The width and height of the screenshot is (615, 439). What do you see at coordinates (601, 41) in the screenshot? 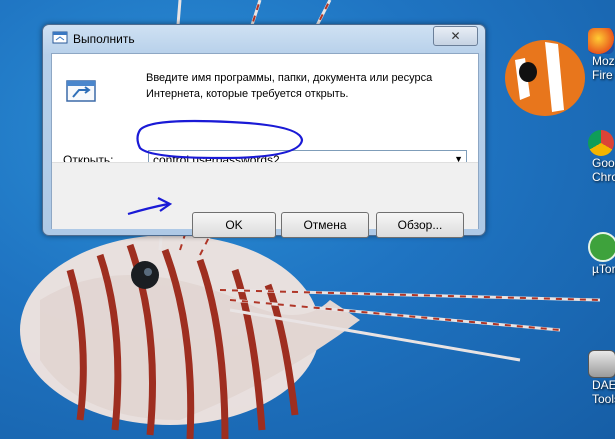
I see `firefox-icon` at bounding box center [601, 41].